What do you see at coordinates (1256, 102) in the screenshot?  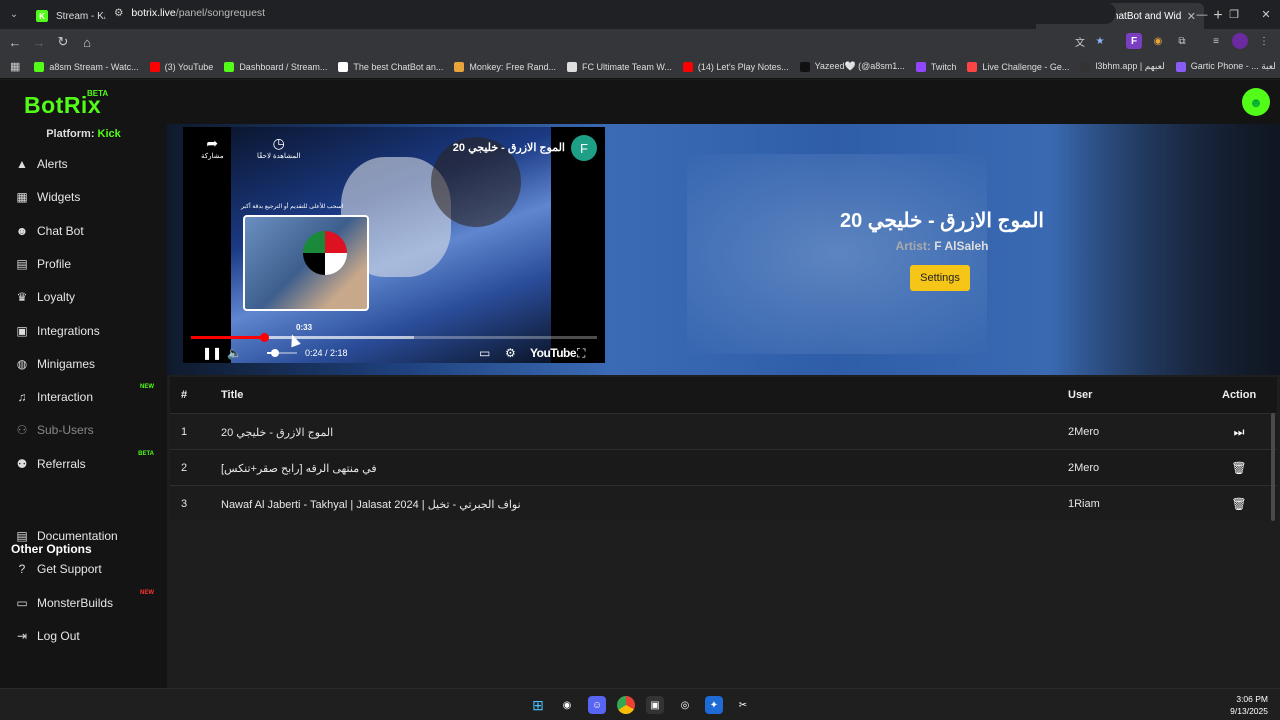 I see `user-avatar: ☻` at bounding box center [1256, 102].